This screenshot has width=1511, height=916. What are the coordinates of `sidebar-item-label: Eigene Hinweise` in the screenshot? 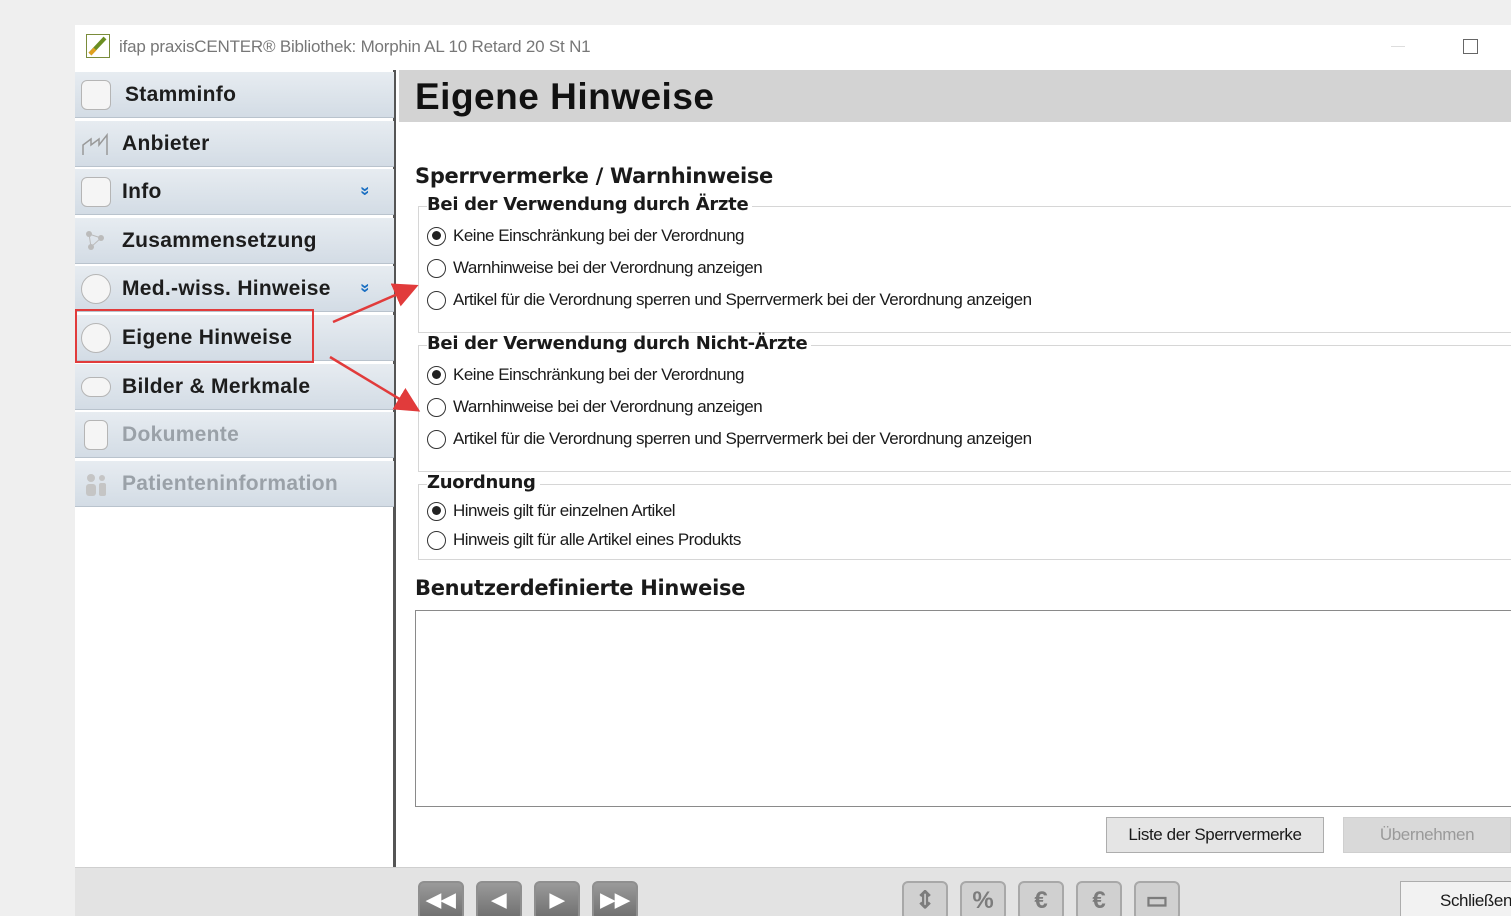 It's located at (207, 337).